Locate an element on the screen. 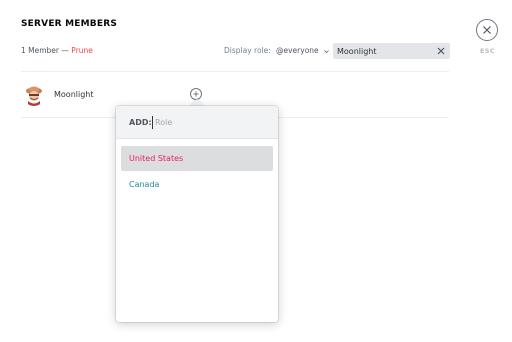 This screenshot has width=512, height=342. plus-icon is located at coordinates (196, 94).